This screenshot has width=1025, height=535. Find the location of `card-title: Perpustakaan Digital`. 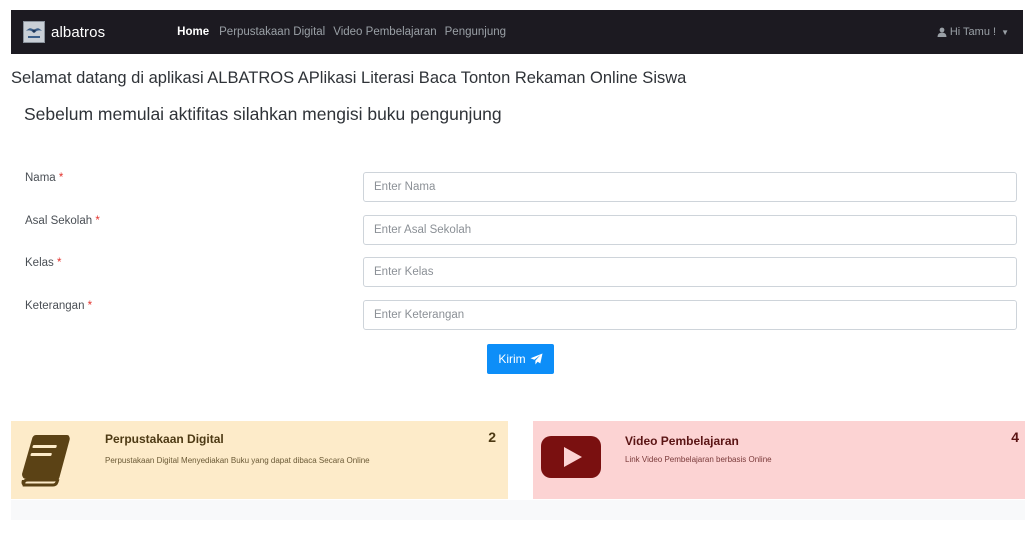

card-title: Perpustakaan Digital is located at coordinates (164, 439).